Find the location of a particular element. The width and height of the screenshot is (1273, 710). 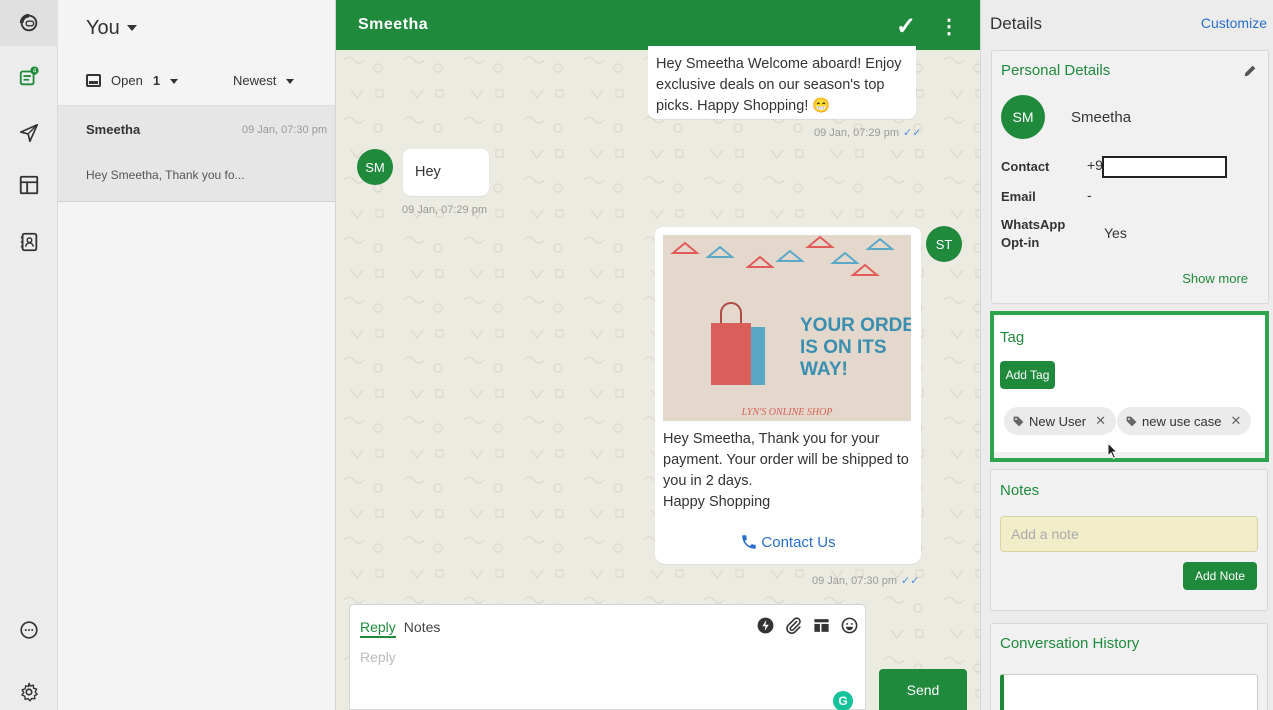

send-icon is located at coordinates (29, 133).